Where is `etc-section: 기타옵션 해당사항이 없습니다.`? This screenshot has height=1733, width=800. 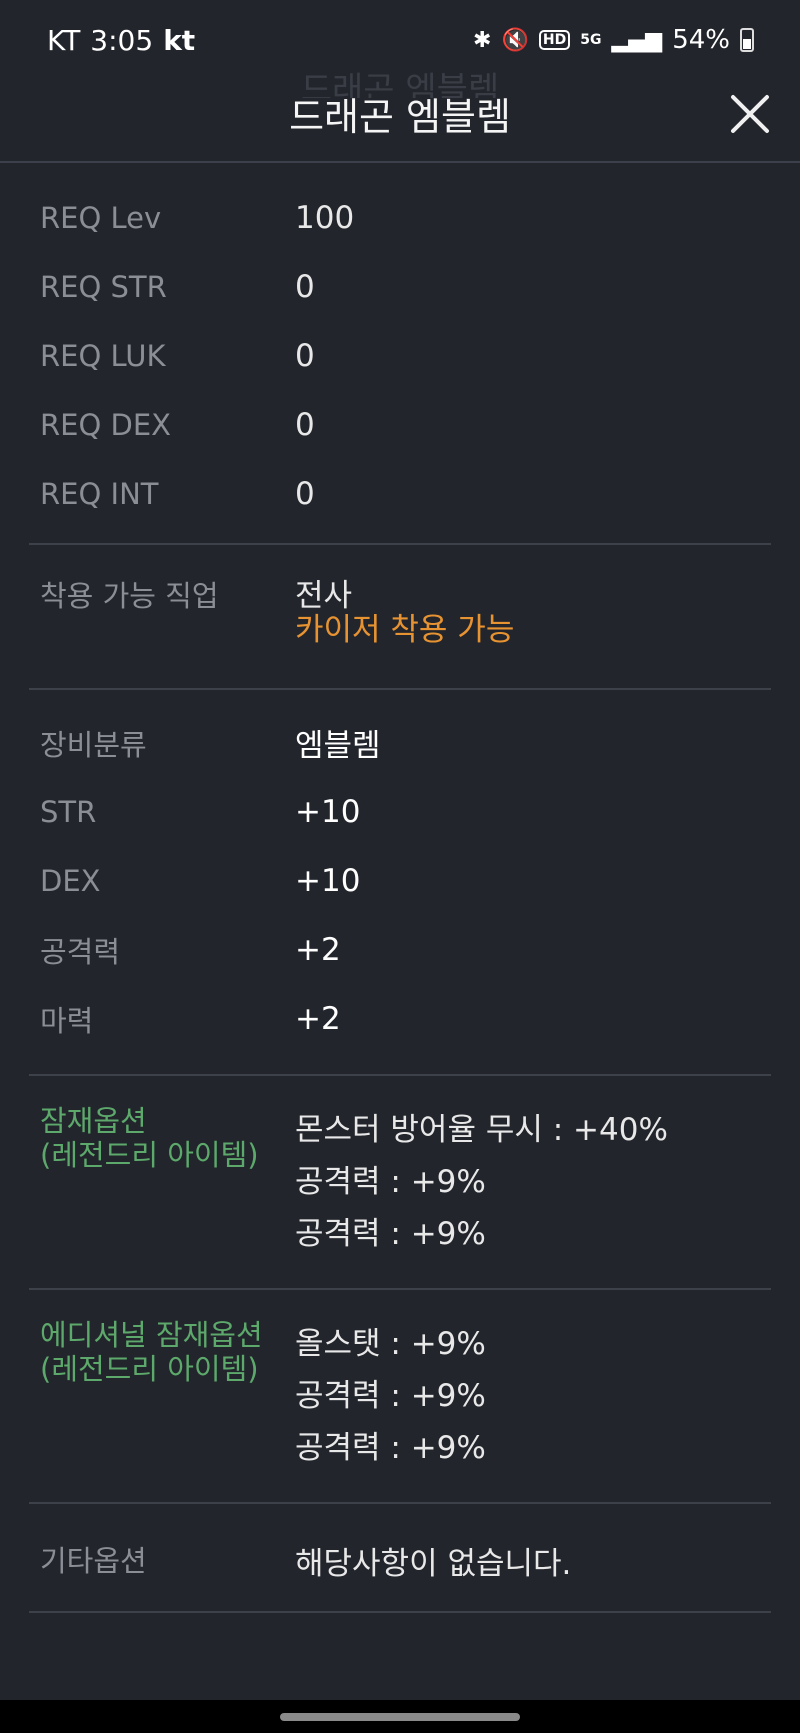
etc-section: 기타옵션 해당사항이 없습니다. is located at coordinates (400, 1558).